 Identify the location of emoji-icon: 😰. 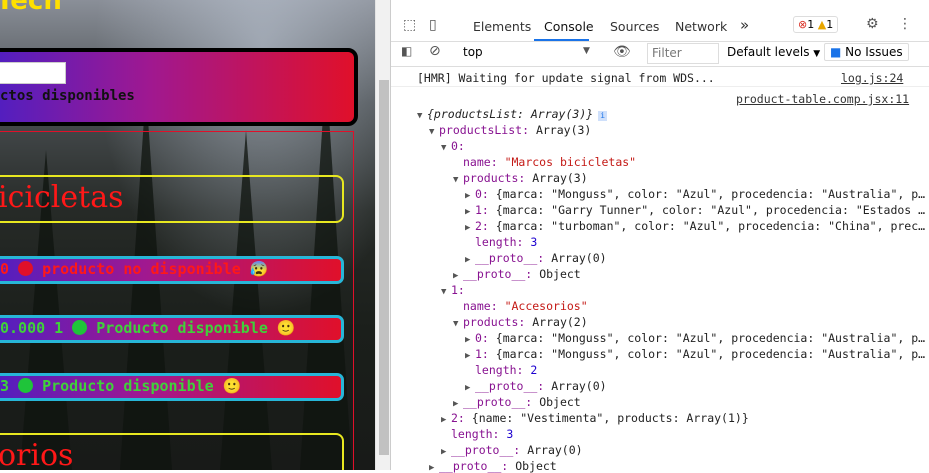
(259, 269).